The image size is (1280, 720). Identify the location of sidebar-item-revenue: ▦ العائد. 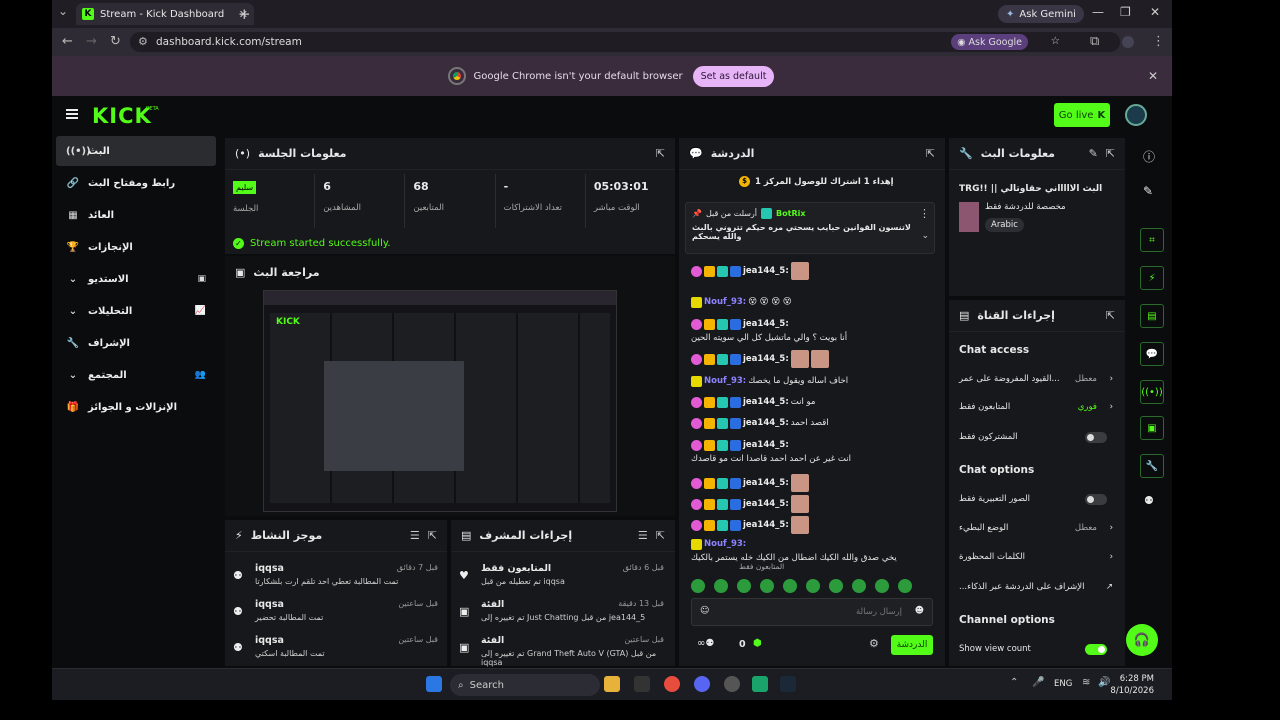
(136, 215).